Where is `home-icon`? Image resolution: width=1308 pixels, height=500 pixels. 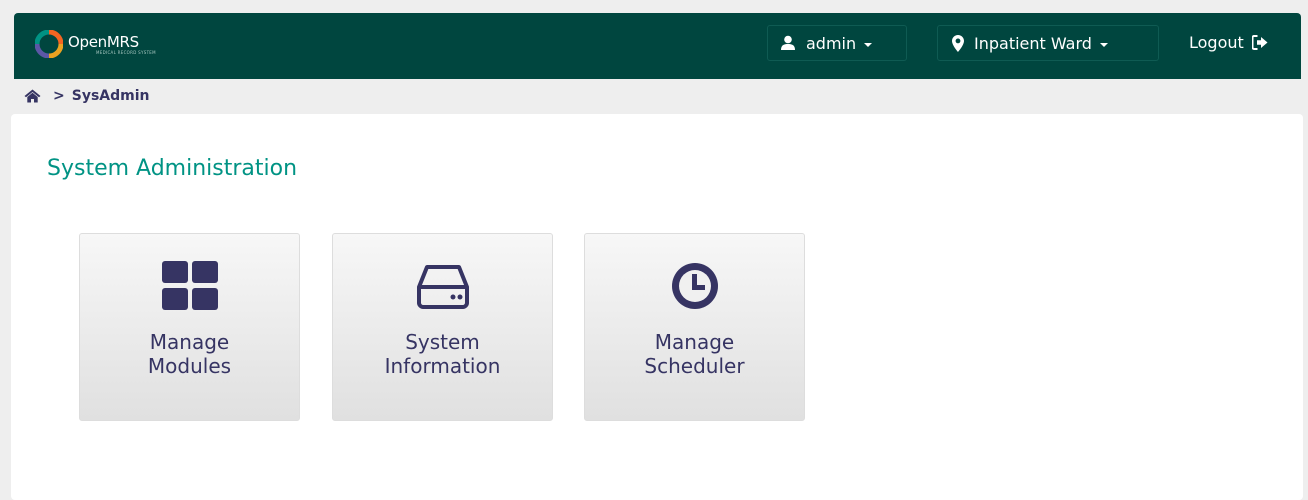
home-icon is located at coordinates (32, 96).